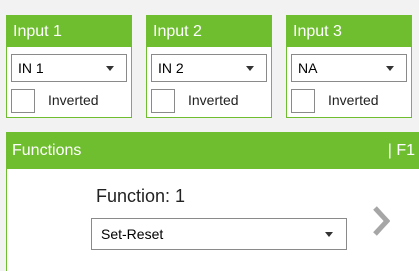 The width and height of the screenshot is (419, 271). I want to click on input-1-panel: Input 1 IN 1 Inverted, so click(69, 66).